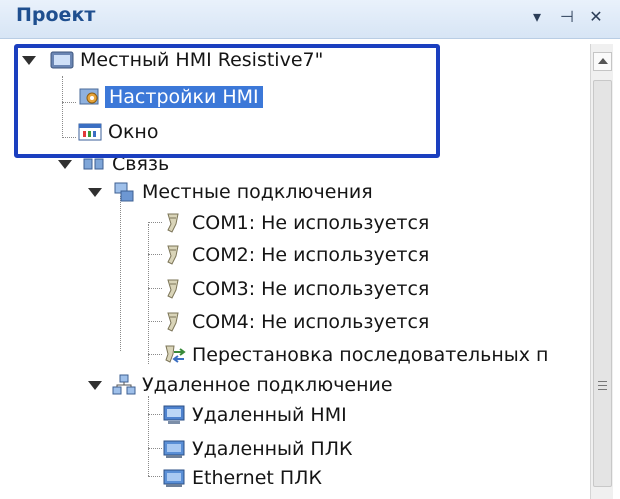 The height and width of the screenshot is (499, 620). I want to click on tree-item-root: Местный HMI Resistive7", so click(172, 60).